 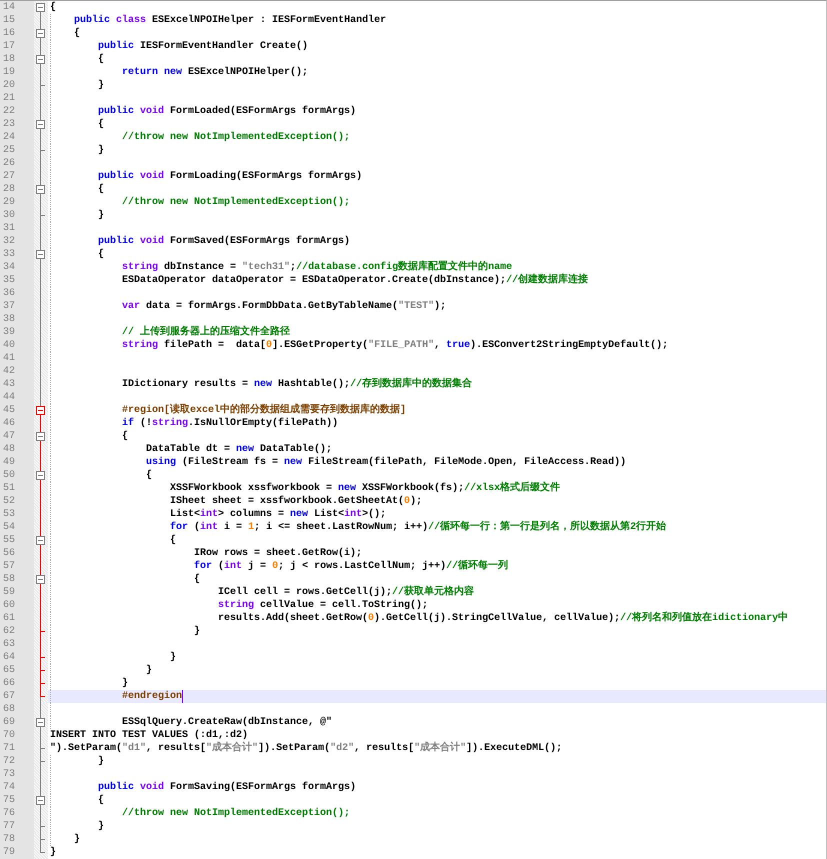 I want to click on line-number: 69, so click(x=17, y=722).